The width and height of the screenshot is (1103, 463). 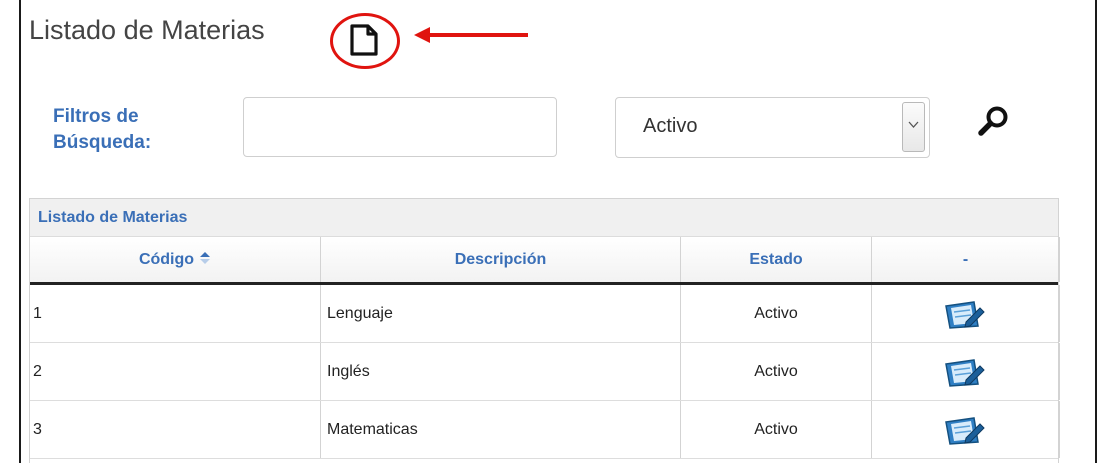 I want to click on column-header-estado: Estado, so click(x=776, y=259).